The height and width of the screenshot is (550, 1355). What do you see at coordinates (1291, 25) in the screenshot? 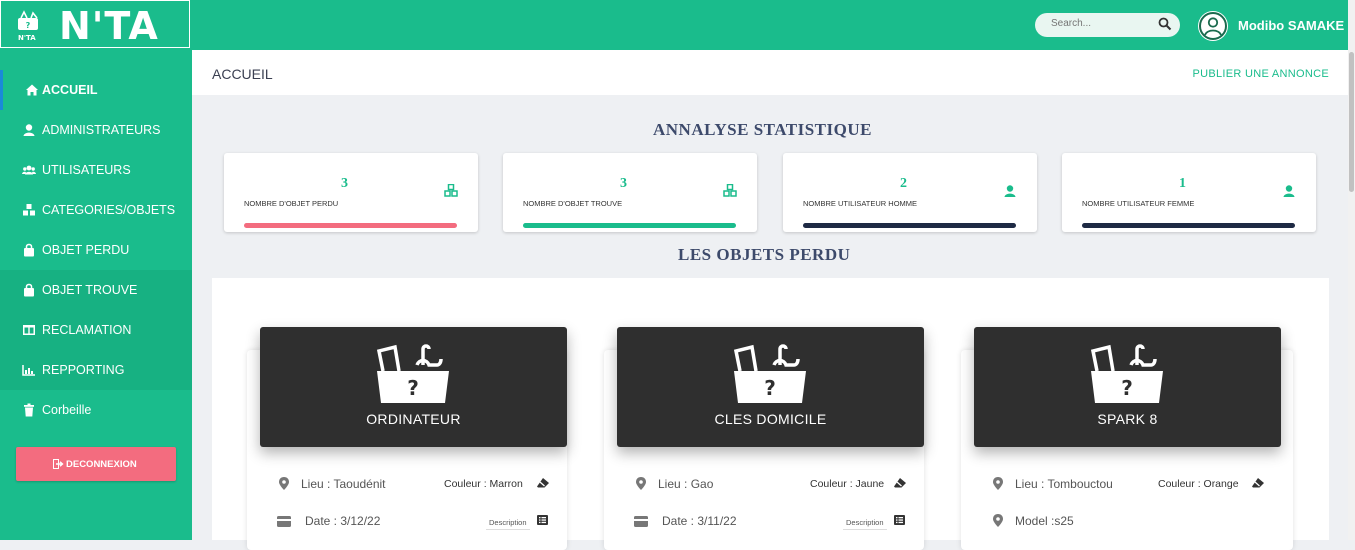
I see `user-name: Modibo SAMAKE` at bounding box center [1291, 25].